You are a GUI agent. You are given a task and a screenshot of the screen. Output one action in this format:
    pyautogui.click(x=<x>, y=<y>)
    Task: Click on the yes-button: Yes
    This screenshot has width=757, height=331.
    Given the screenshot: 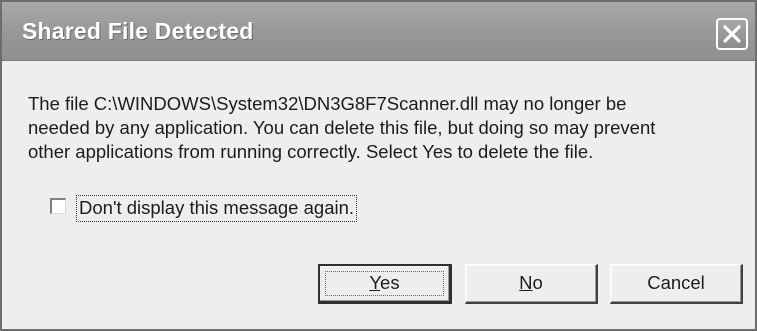 What is the action you would take?
    pyautogui.click(x=385, y=284)
    